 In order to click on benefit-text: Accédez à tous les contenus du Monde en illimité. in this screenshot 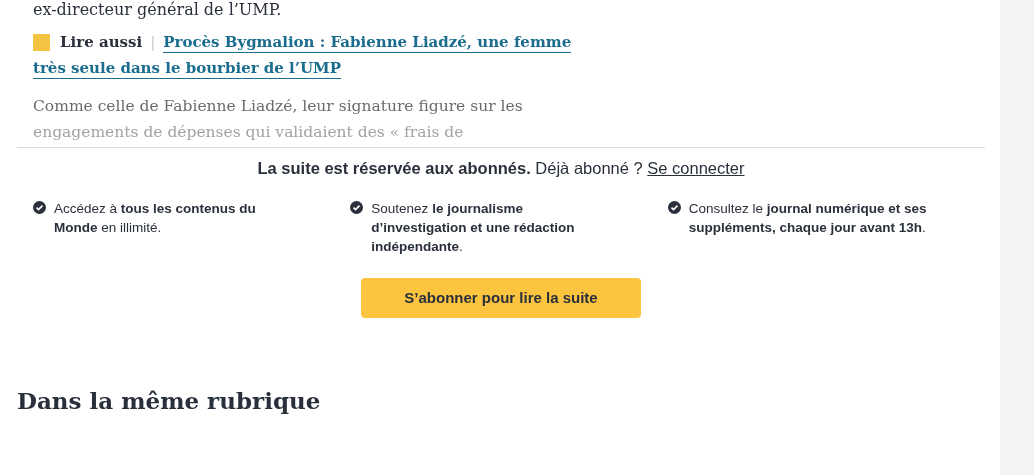, I will do `click(155, 218)`.